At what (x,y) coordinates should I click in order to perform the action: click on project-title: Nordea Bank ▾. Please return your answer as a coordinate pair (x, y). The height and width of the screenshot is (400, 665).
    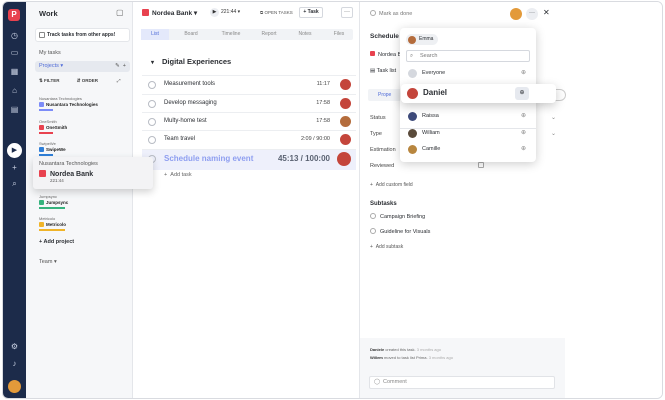
    Looking at the image, I should click on (169, 13).